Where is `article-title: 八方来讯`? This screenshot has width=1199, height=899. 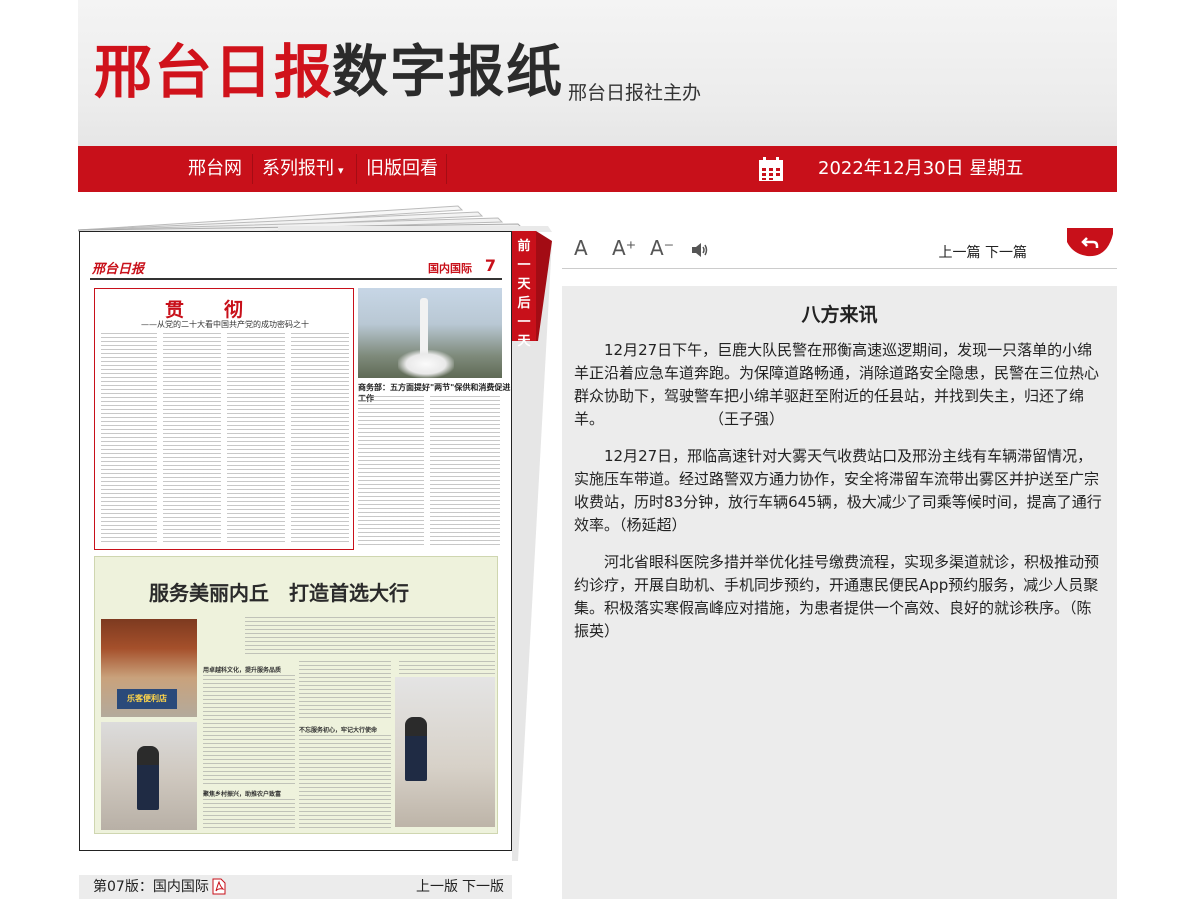
article-title: 八方来讯 is located at coordinates (839, 315).